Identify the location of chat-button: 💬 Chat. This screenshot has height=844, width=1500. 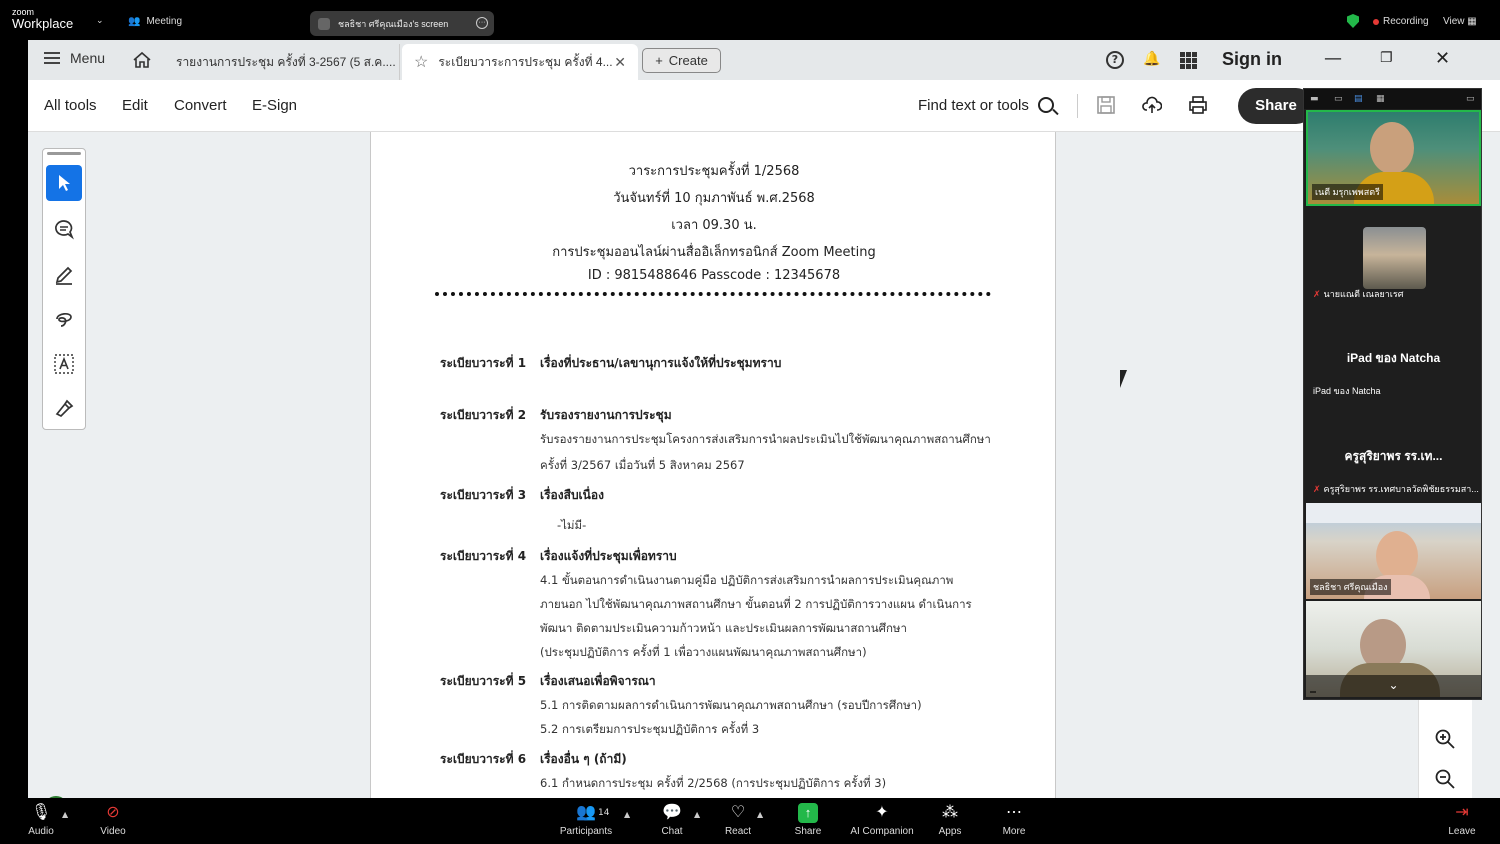
(672, 820).